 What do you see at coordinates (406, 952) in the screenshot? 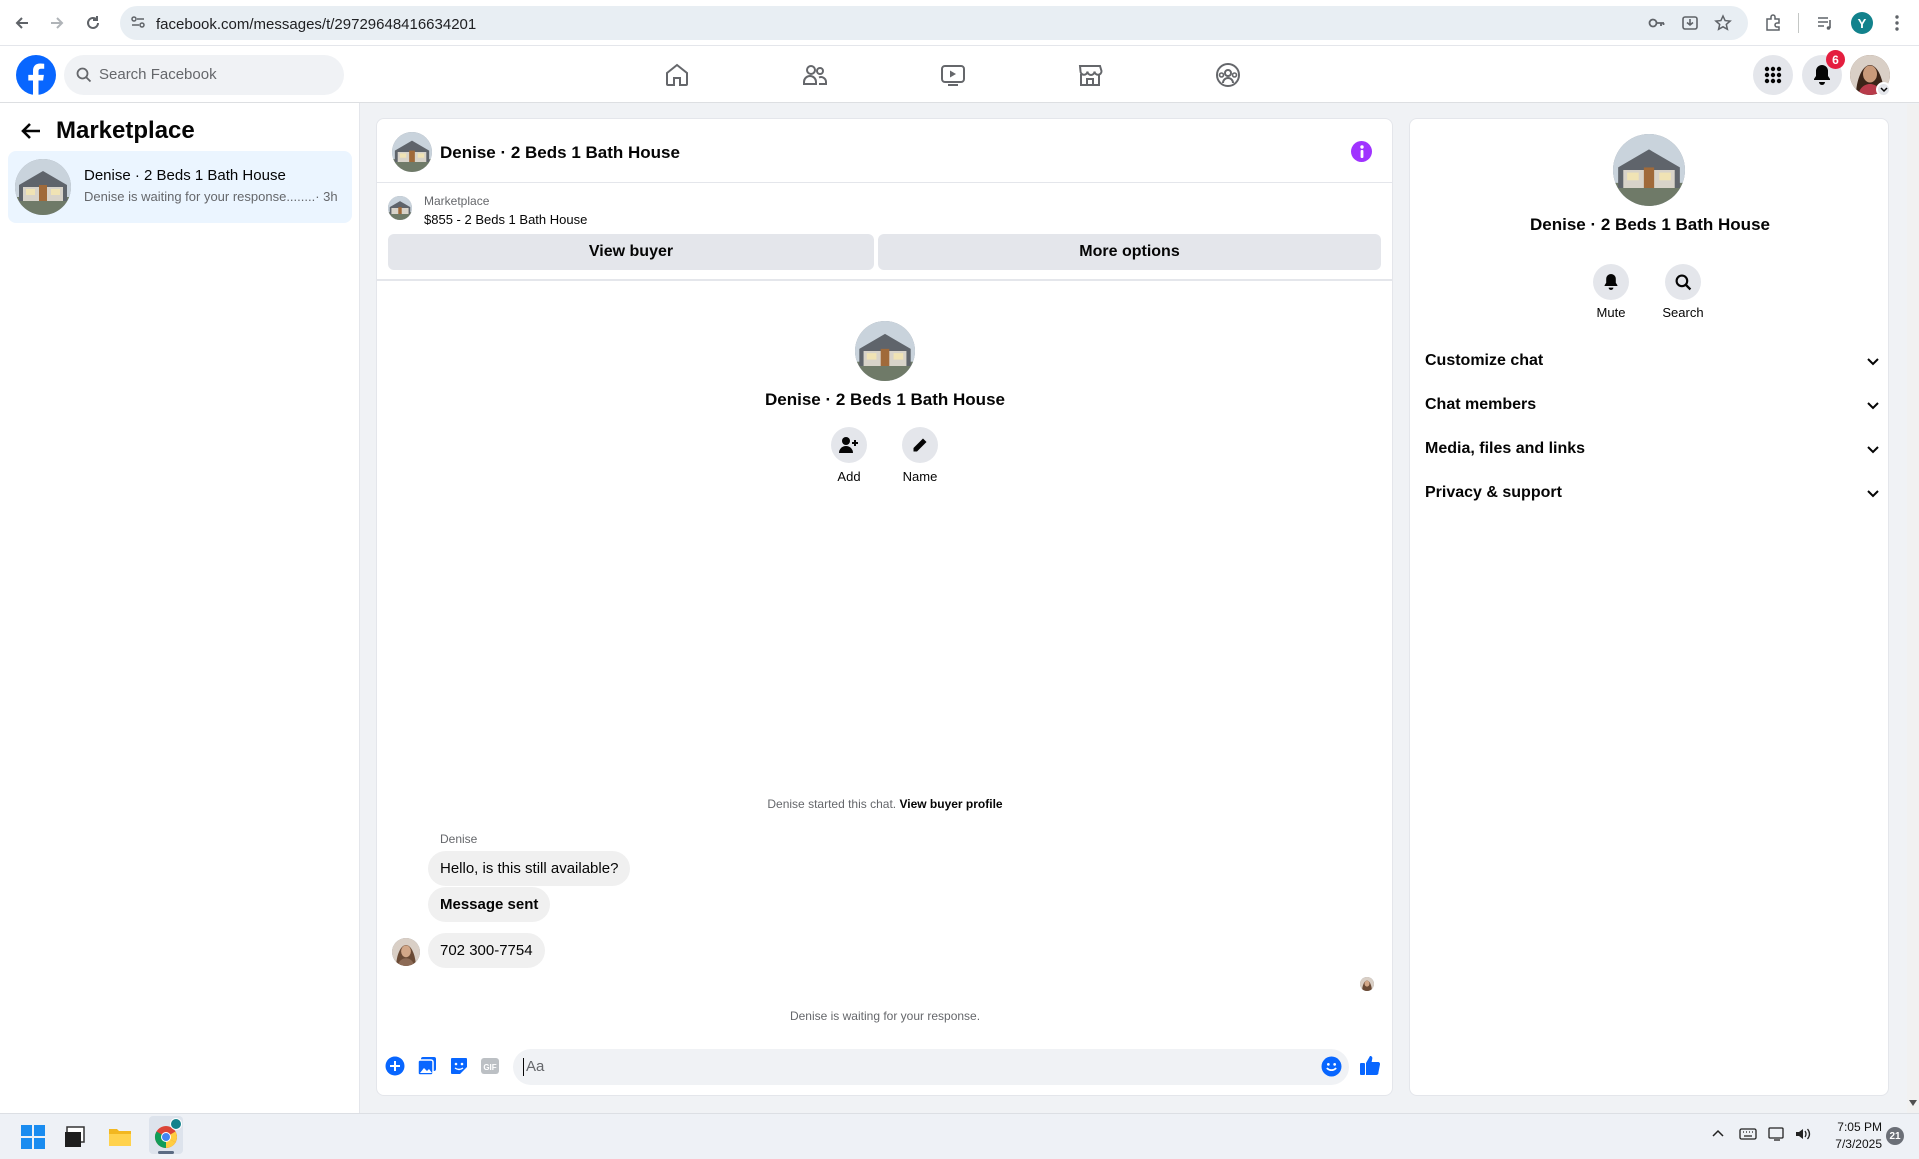
I see `sender-avatar` at bounding box center [406, 952].